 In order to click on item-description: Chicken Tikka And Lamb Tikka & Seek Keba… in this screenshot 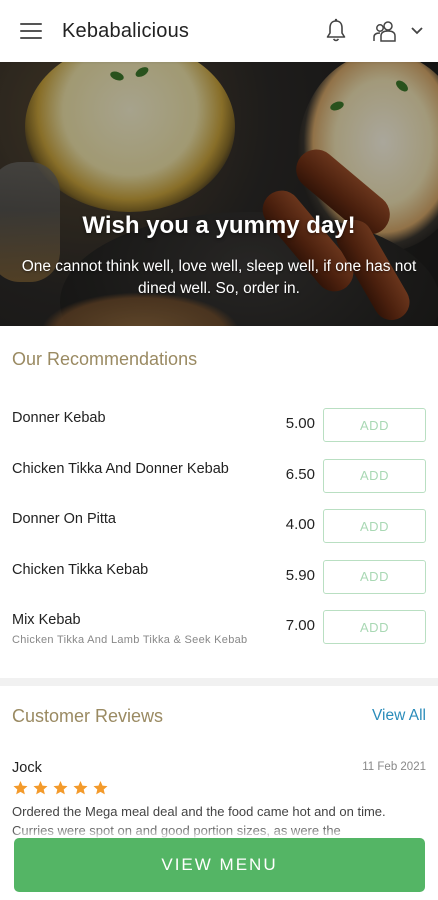, I will do `click(130, 640)`.